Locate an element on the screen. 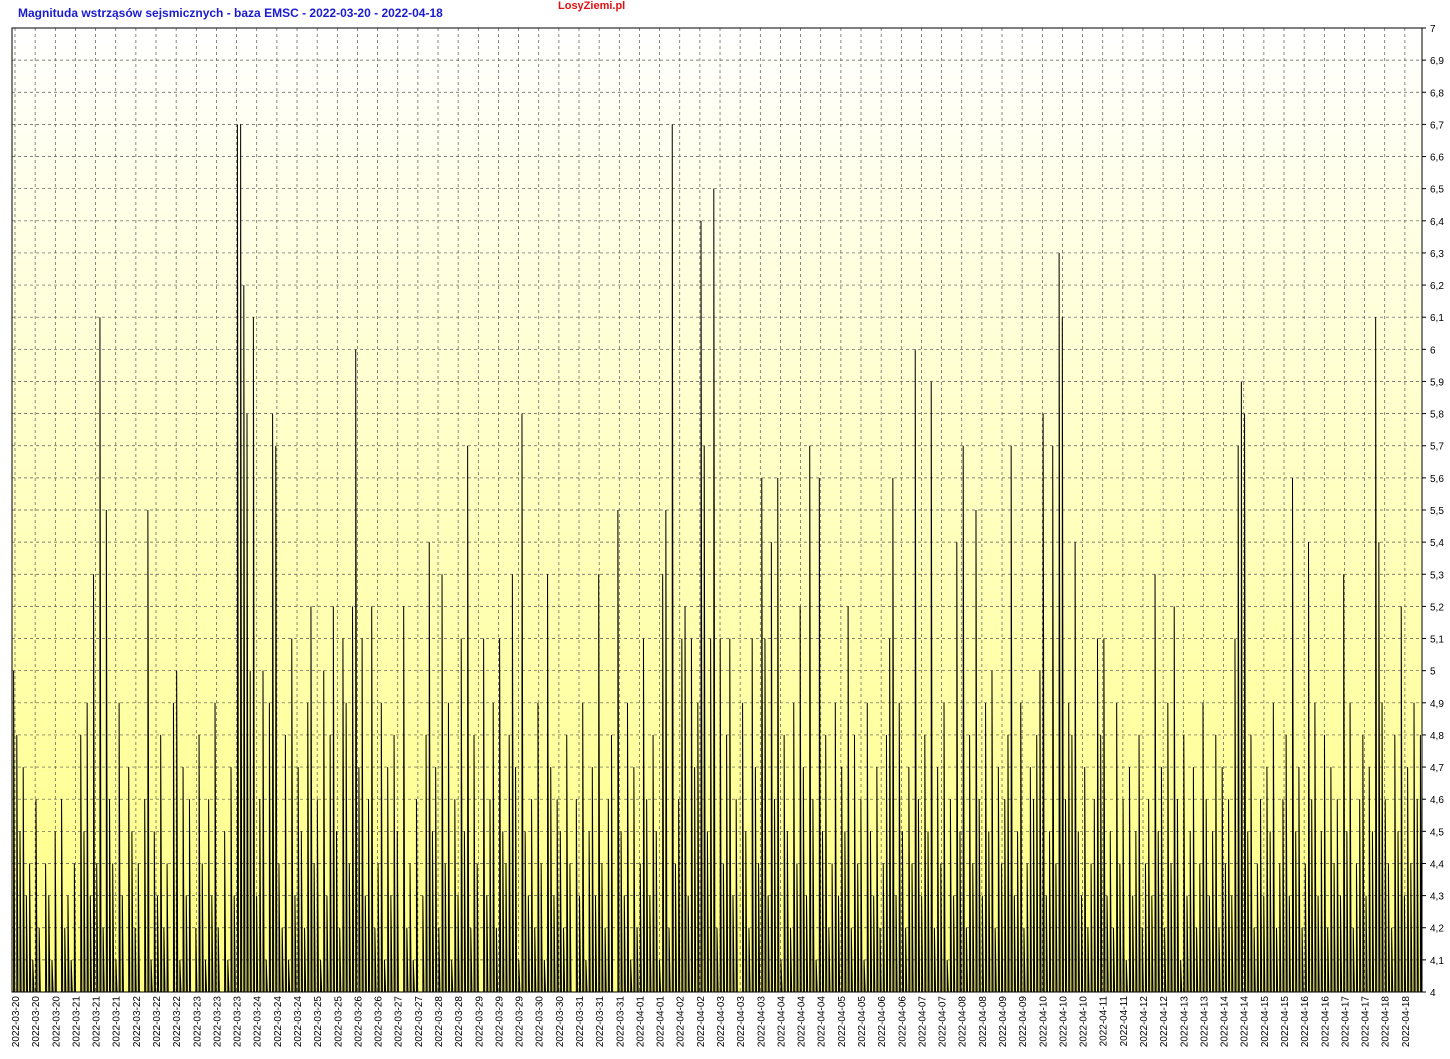  y-tick-label: 5,7 is located at coordinates (1437, 447).